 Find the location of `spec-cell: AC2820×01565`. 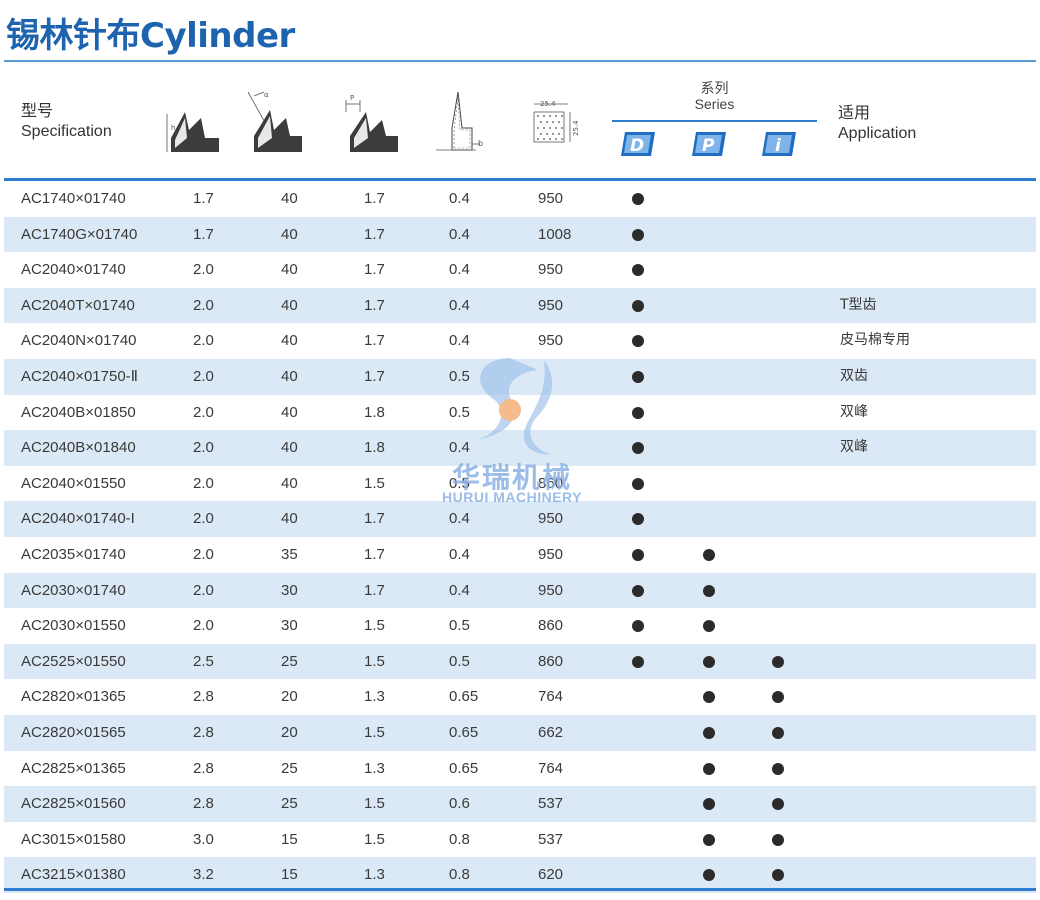

spec-cell: AC2820×01565 is located at coordinates (73, 732).